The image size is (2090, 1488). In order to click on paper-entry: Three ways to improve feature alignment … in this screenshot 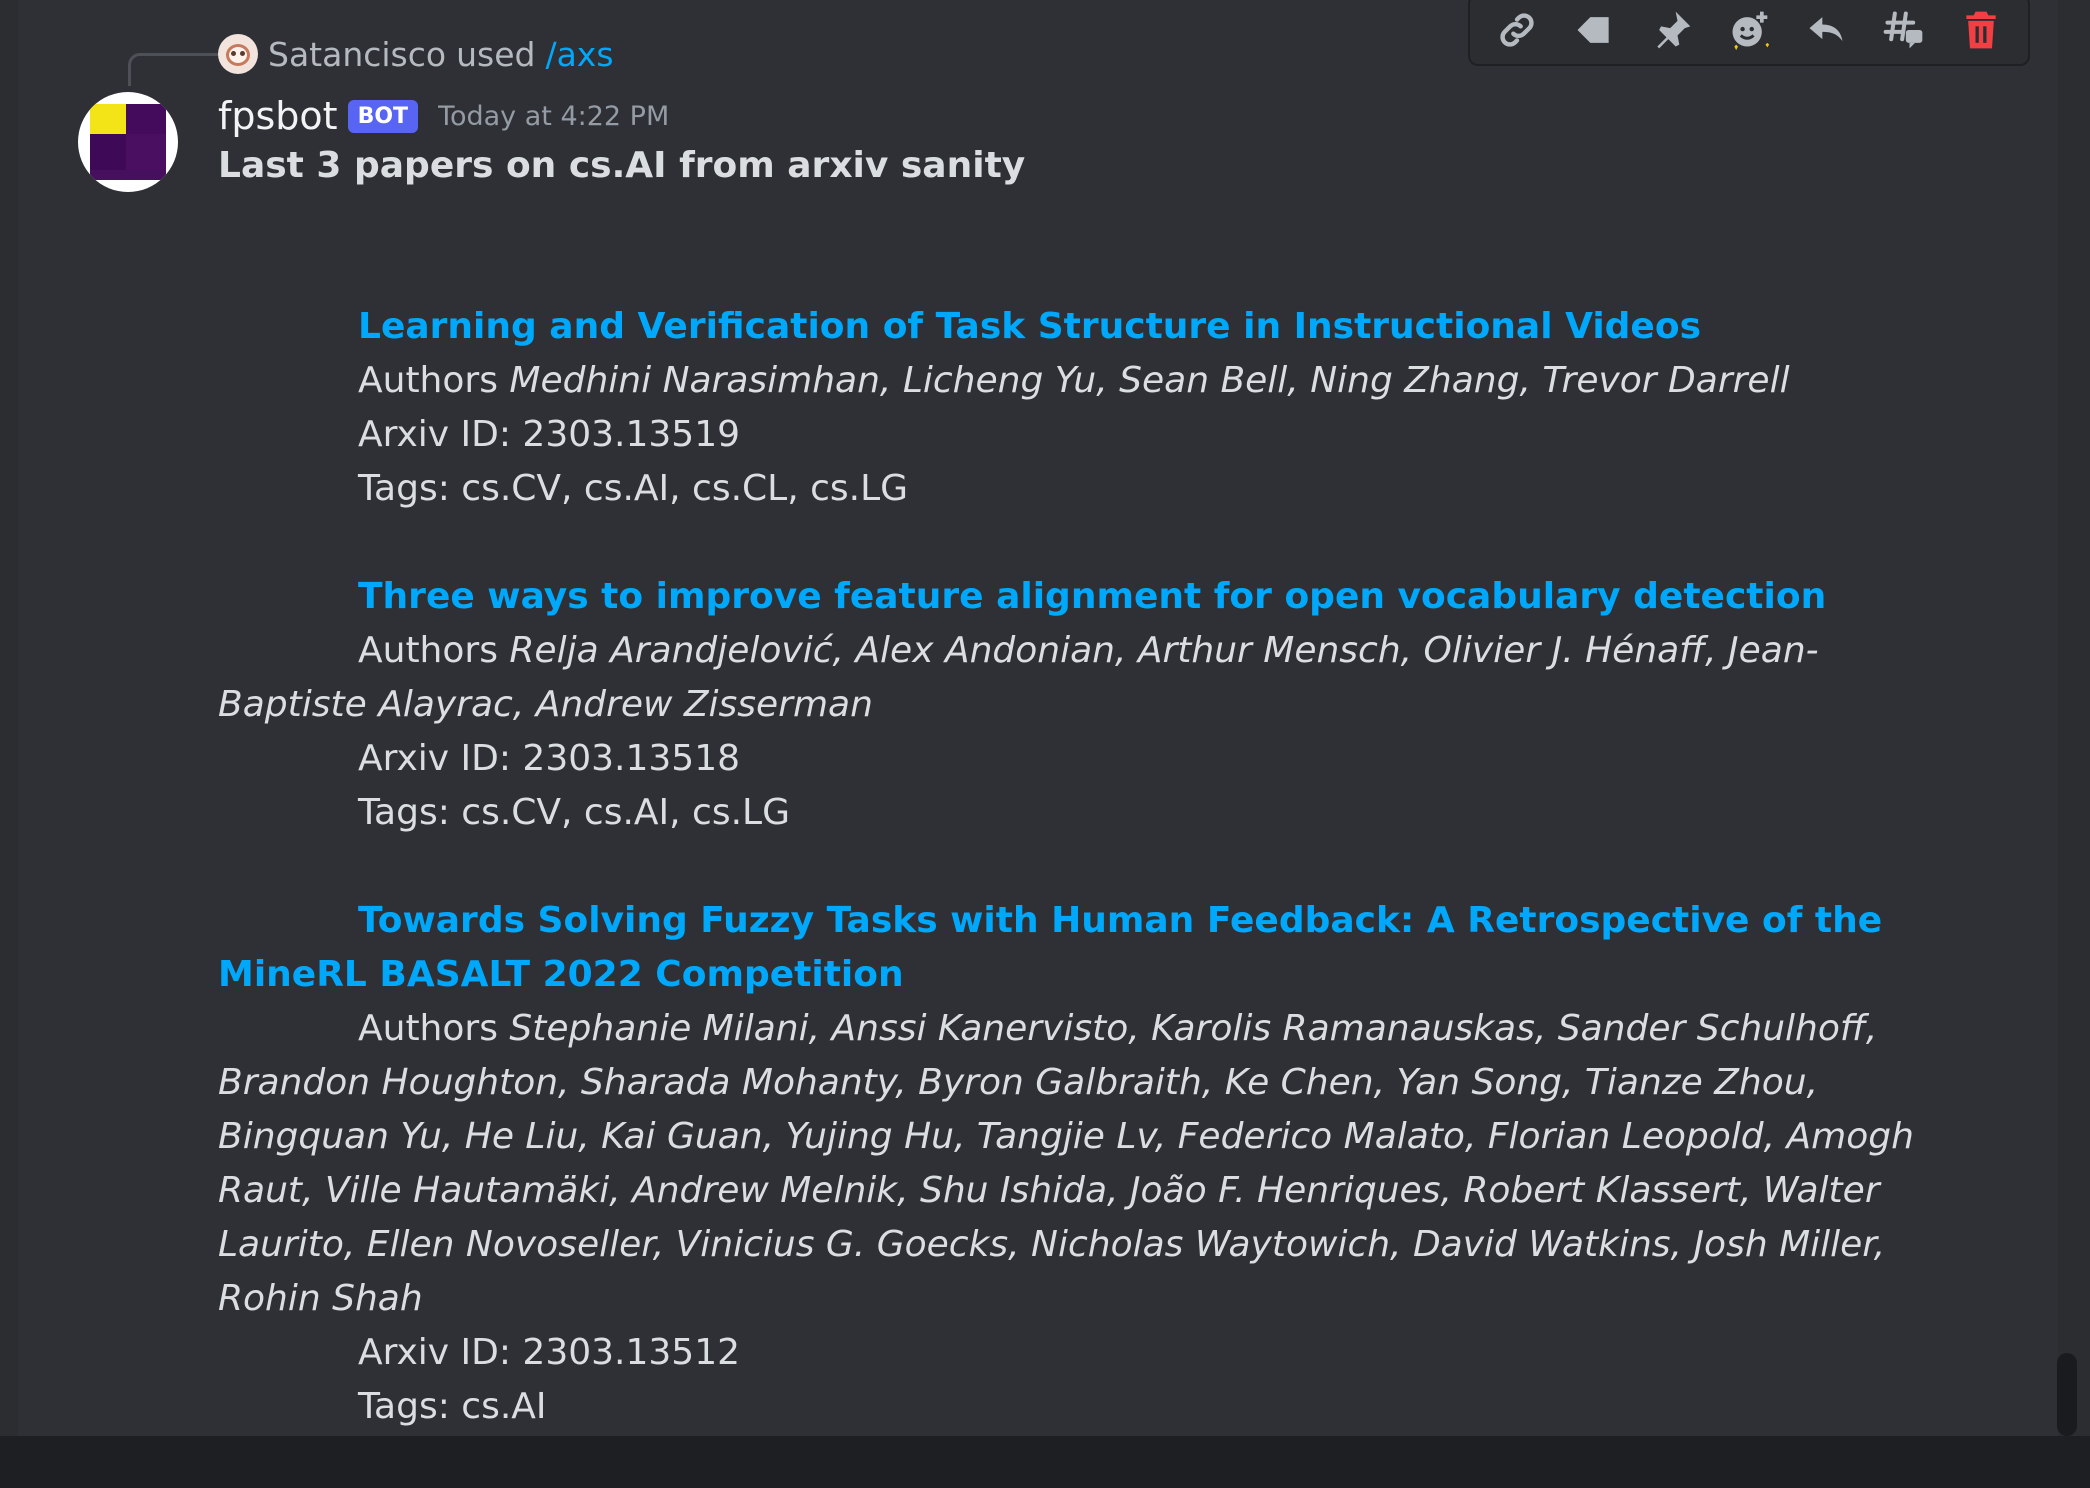, I will do `click(1078, 705)`.